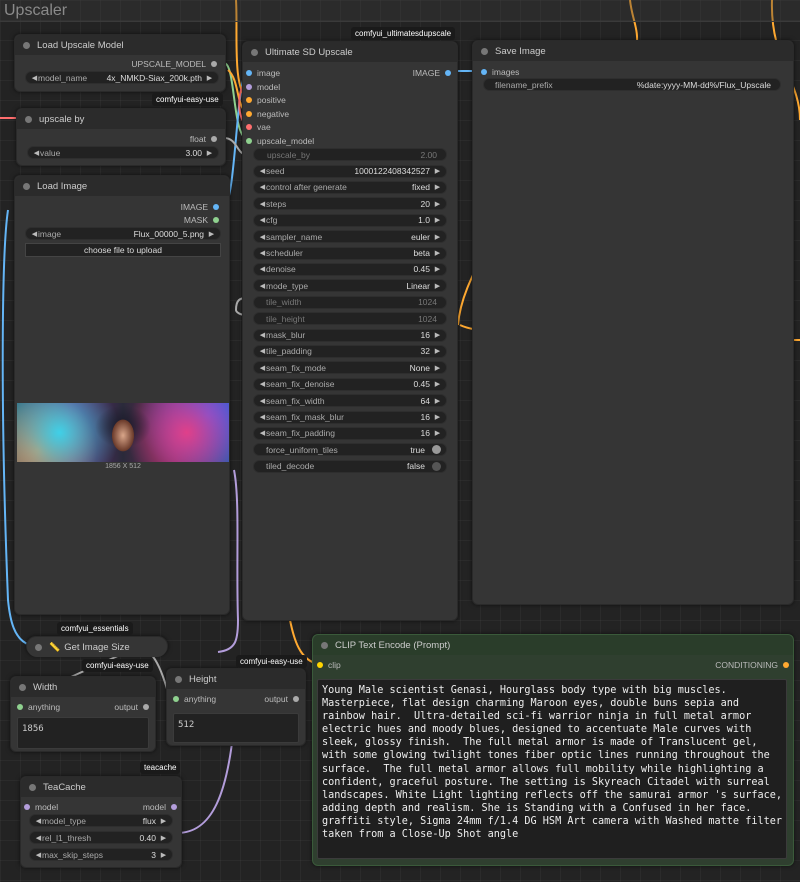  Describe the element at coordinates (203, 139) in the screenshot. I see `output-float: float` at that location.